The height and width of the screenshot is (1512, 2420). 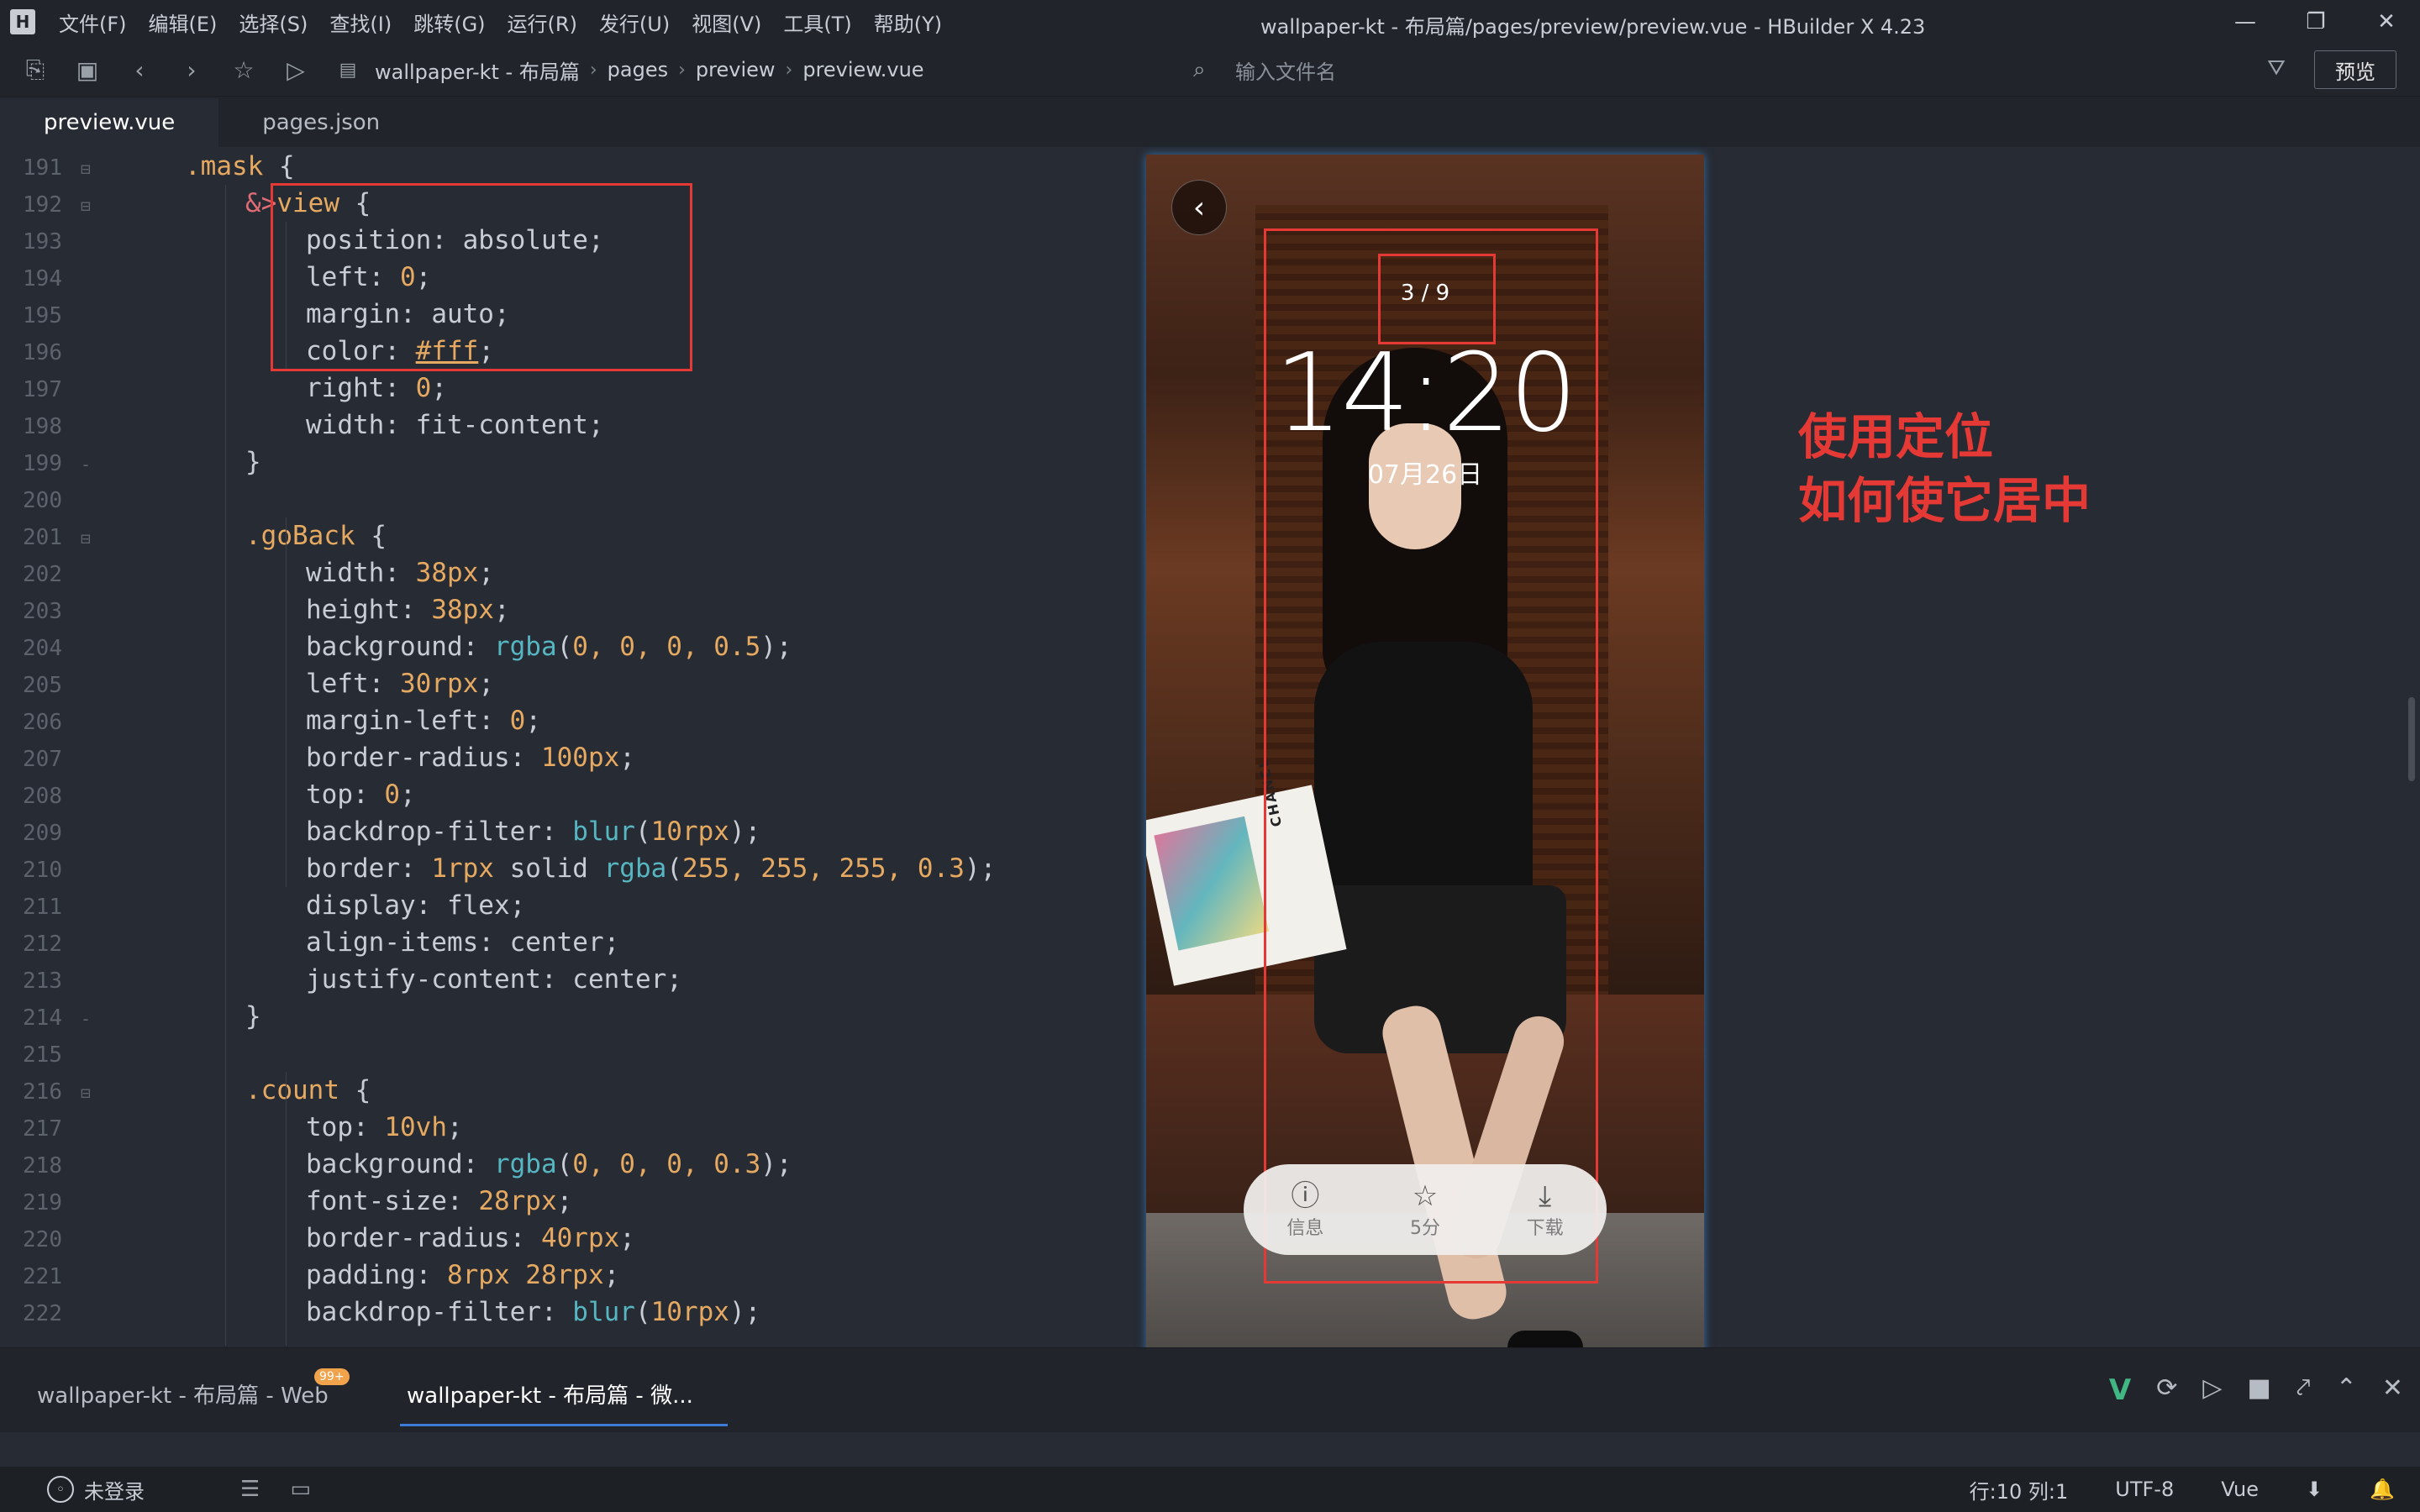 I want to click on menu-find: 查找(I), so click(x=360, y=22).